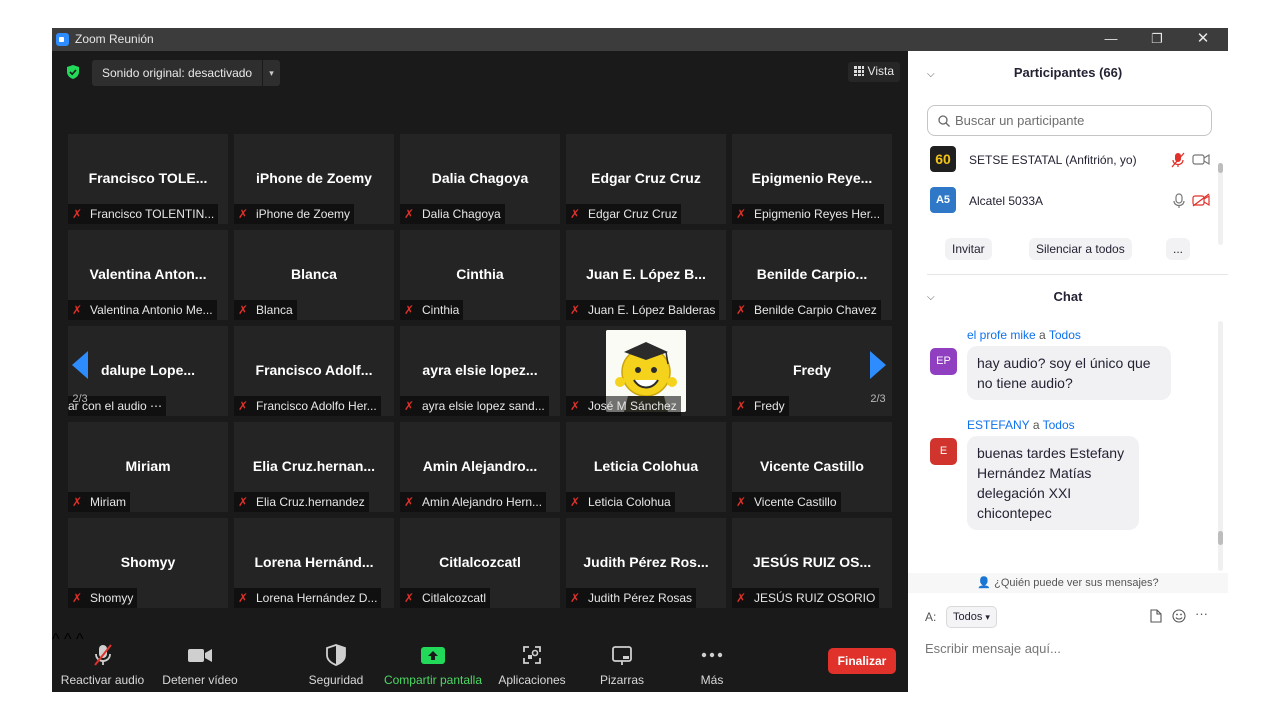  Describe the element at coordinates (622, 655) in the screenshot. I see `whiteboard-icon` at that location.